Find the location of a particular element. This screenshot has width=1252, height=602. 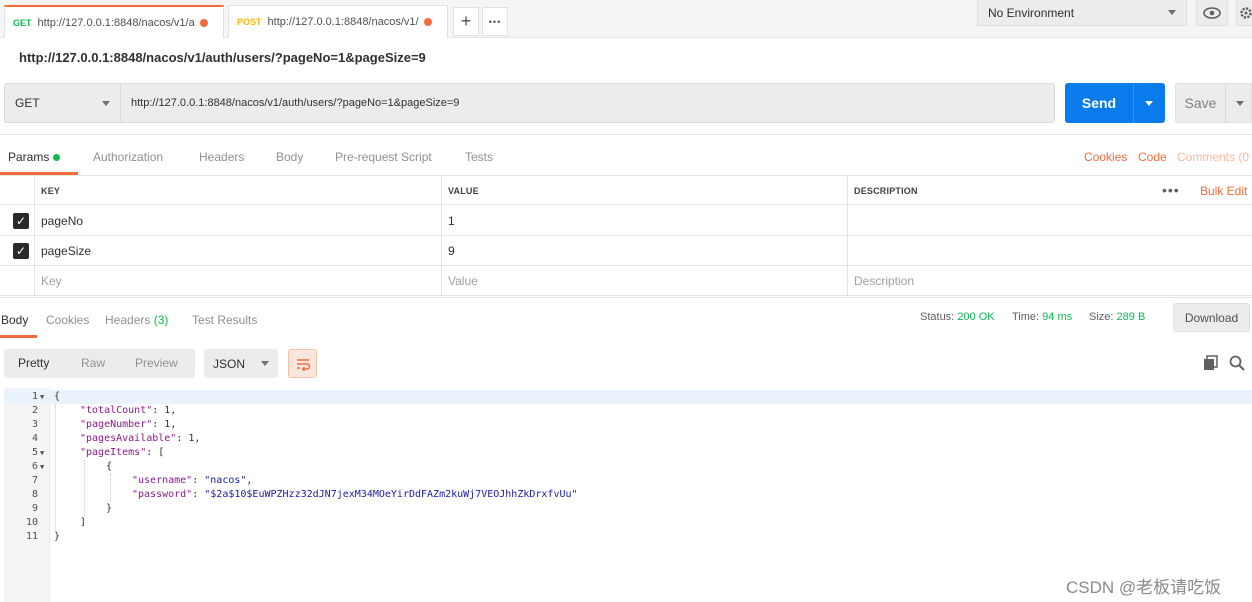

plus-icon: + is located at coordinates (466, 21).